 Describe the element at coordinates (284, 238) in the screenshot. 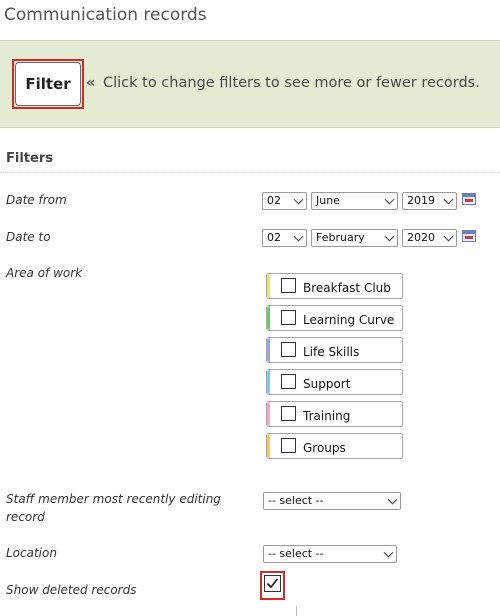

I see `date-to-day-select: 02` at that location.